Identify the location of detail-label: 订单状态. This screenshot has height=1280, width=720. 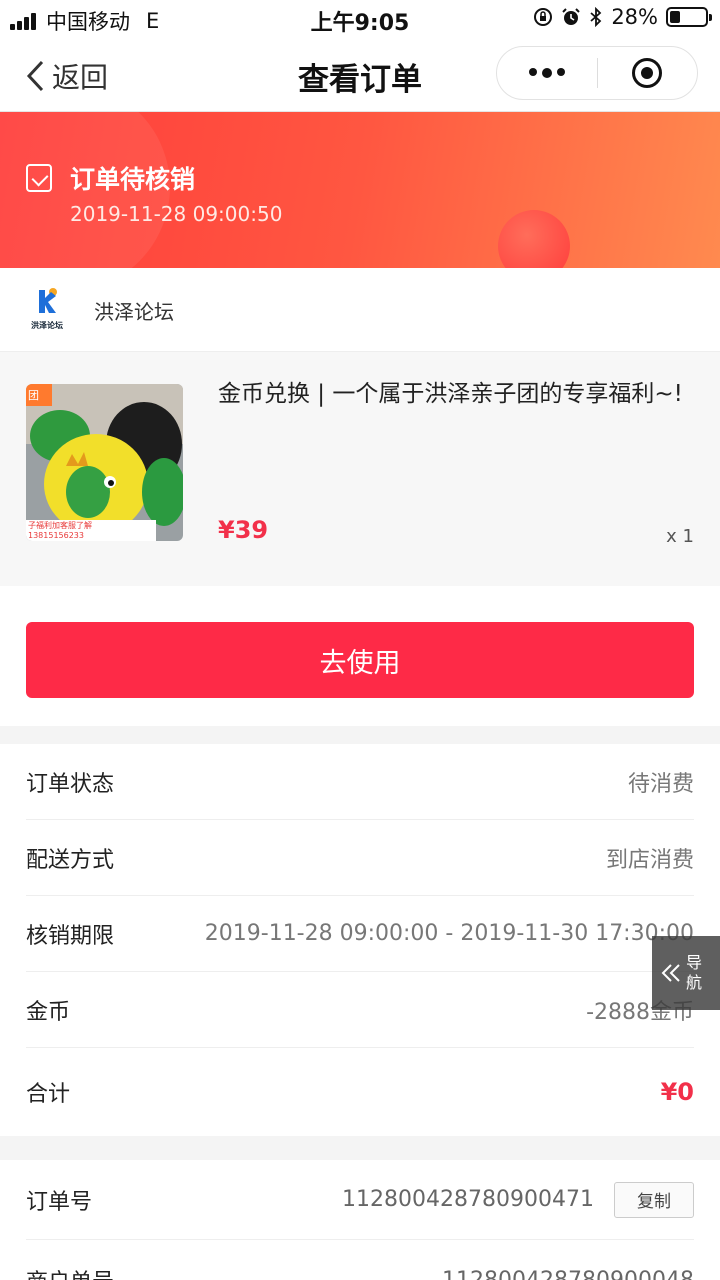
(70, 784).